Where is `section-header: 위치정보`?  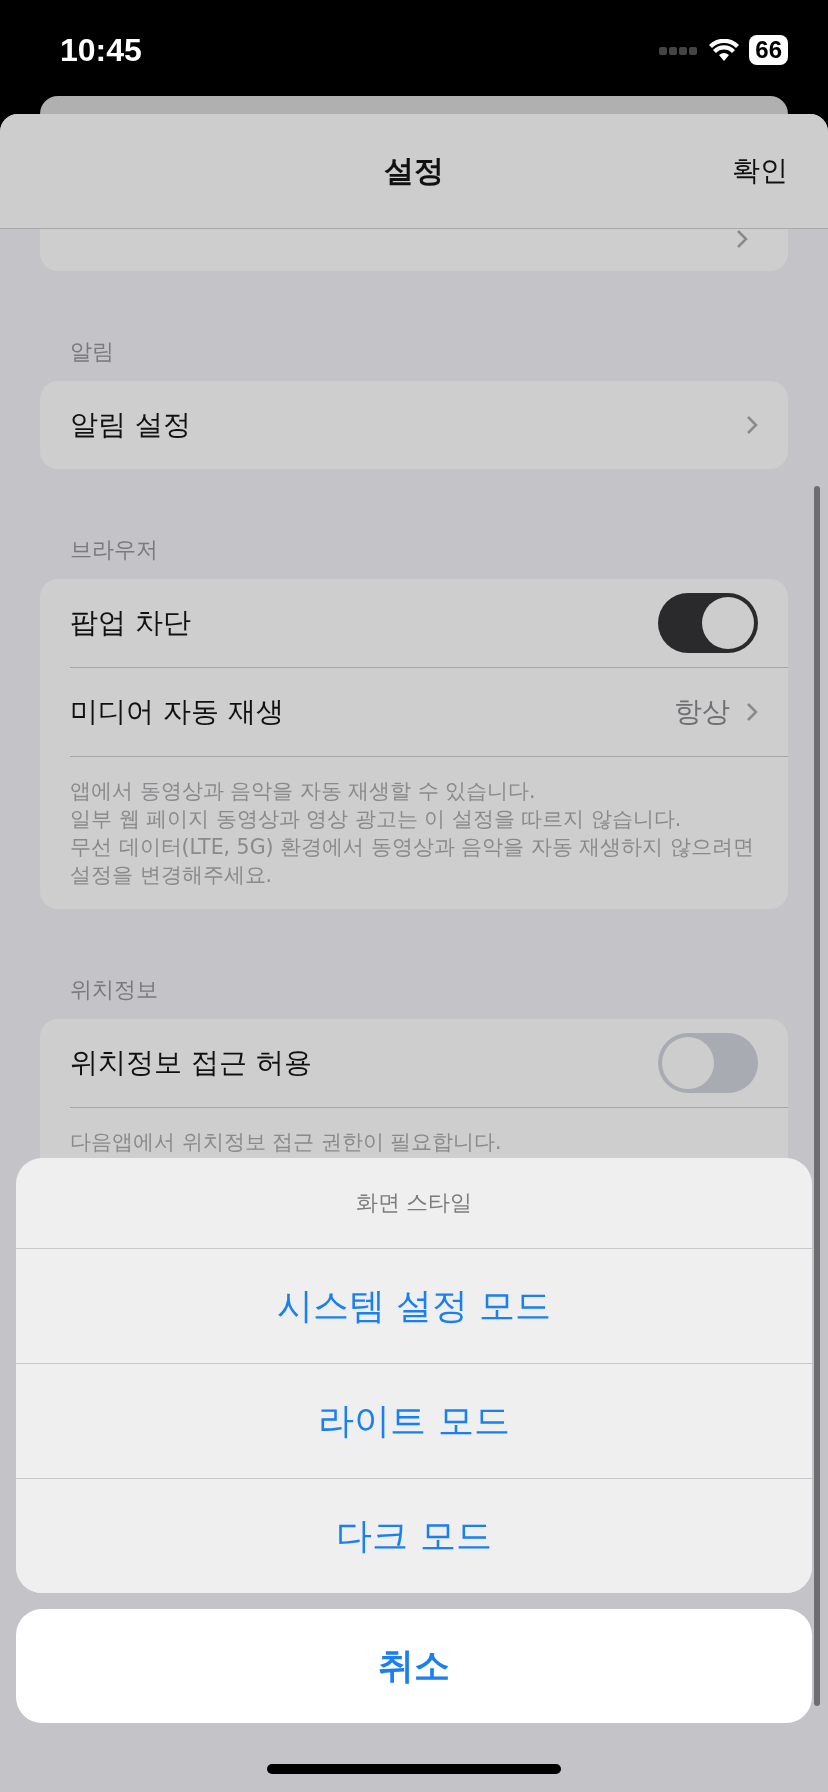 section-header: 위치정보 is located at coordinates (114, 990).